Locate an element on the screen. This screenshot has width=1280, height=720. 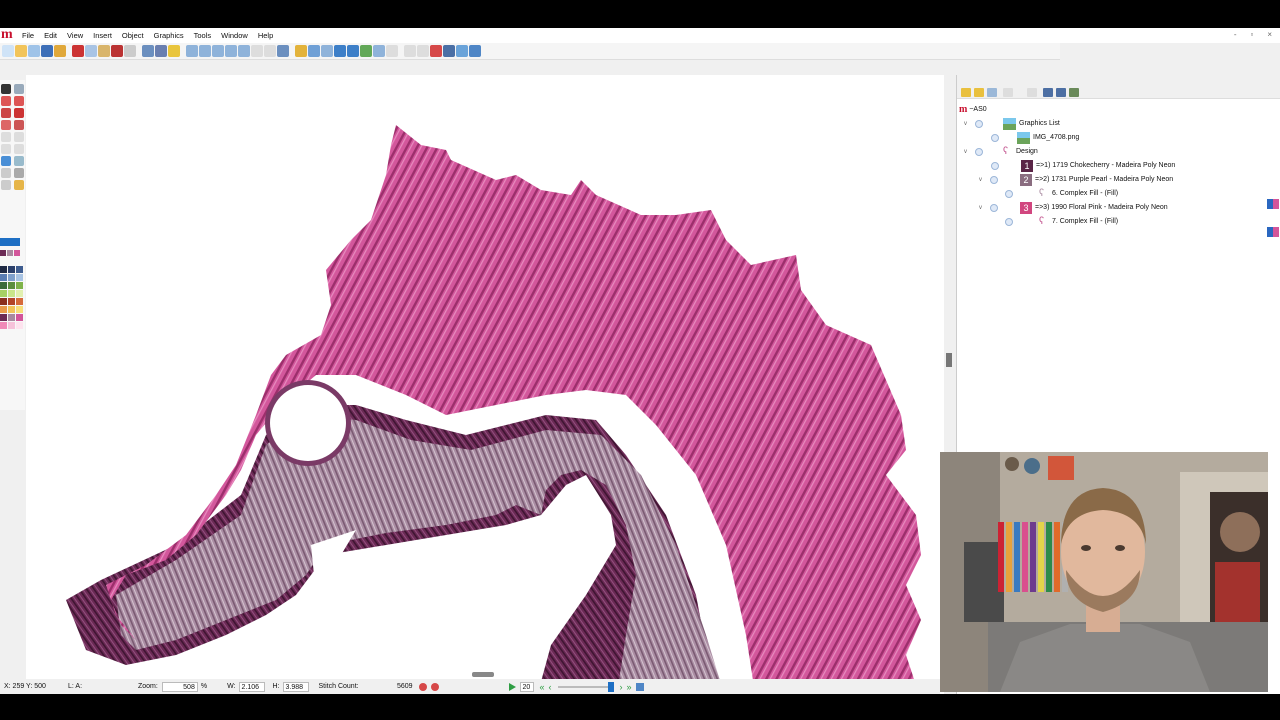
appliqué-icon is located at coordinates (6, 125).